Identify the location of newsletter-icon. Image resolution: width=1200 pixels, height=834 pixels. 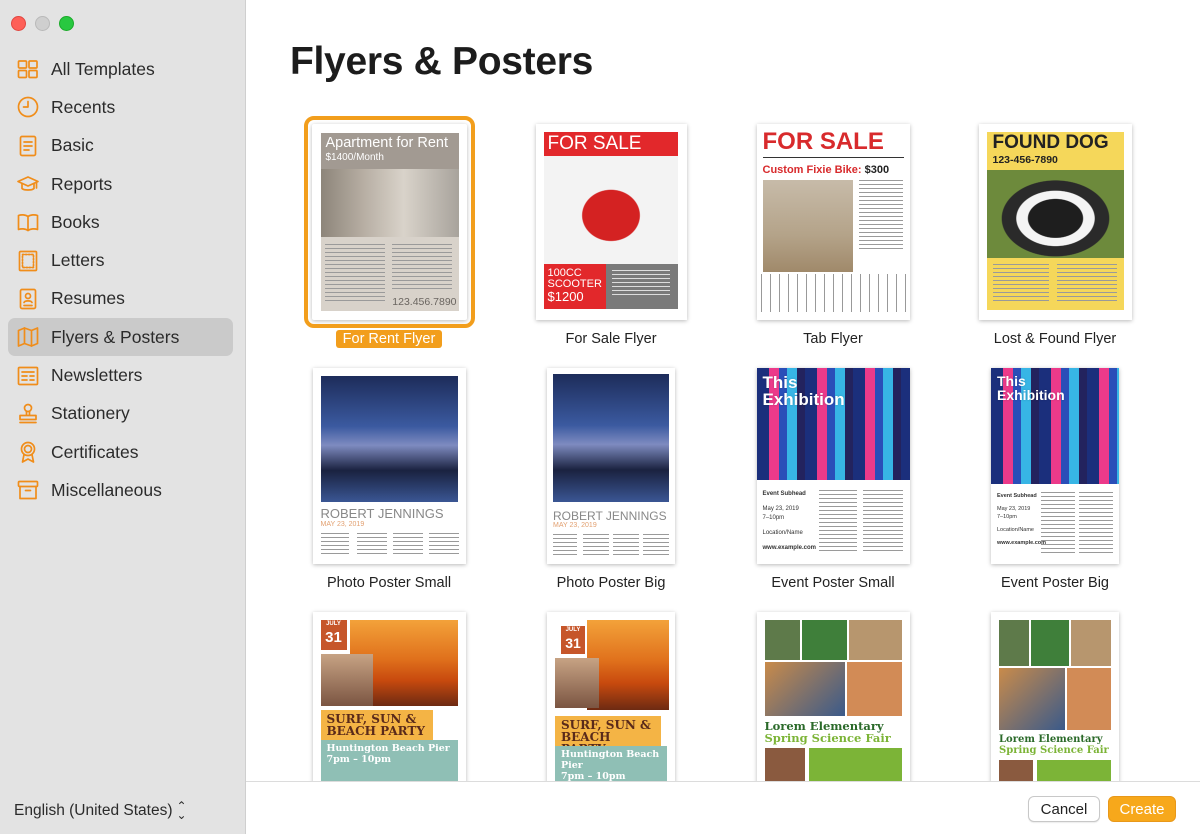
(28, 376).